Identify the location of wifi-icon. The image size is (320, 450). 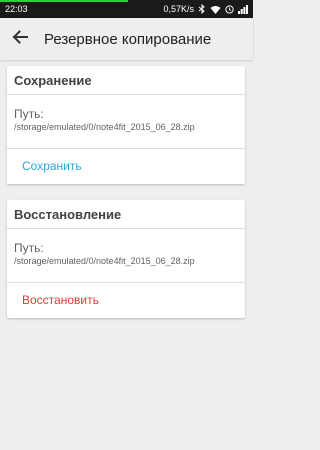
(215, 9).